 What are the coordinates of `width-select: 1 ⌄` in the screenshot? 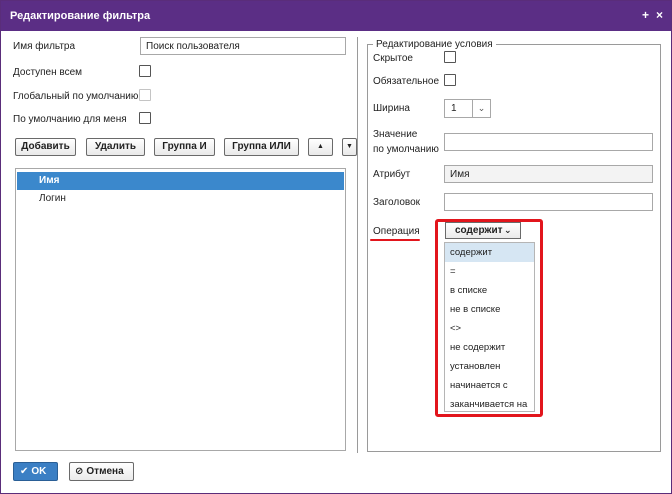 It's located at (467, 108).